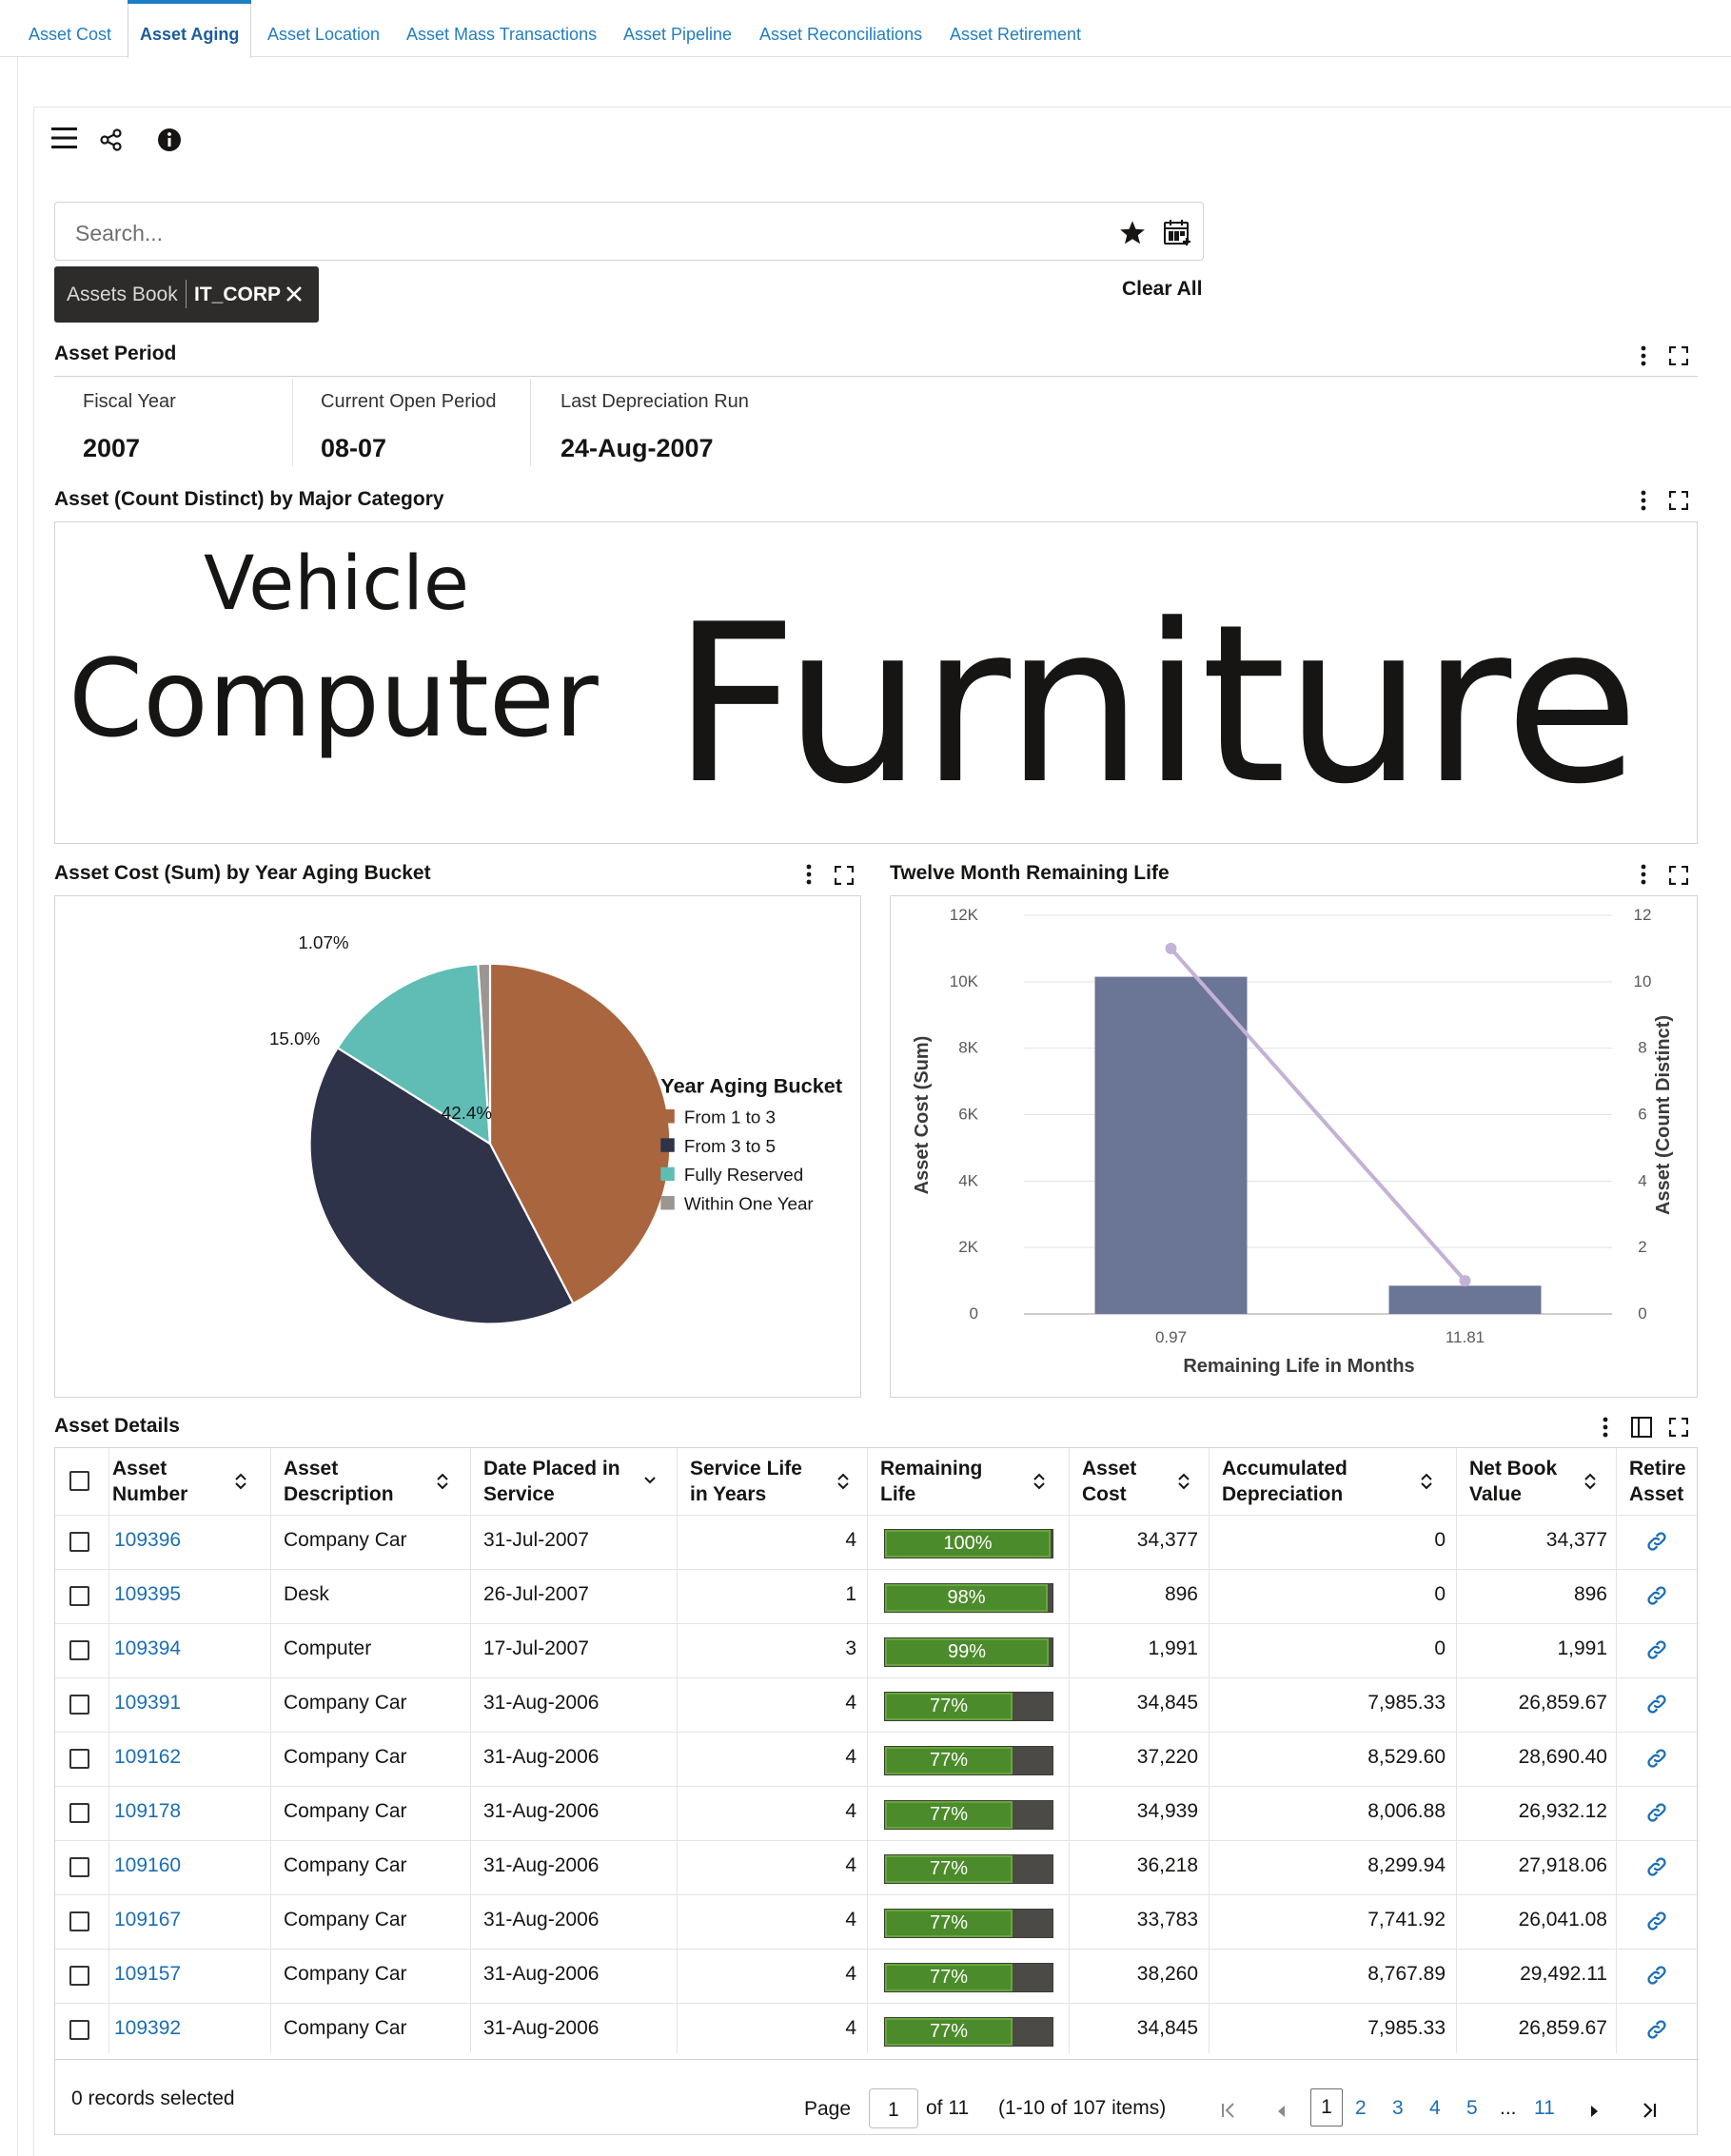 The width and height of the screenshot is (1731, 2156). Describe the element at coordinates (148, 2028) in the screenshot. I see `asset-number-link: 109392` at that location.